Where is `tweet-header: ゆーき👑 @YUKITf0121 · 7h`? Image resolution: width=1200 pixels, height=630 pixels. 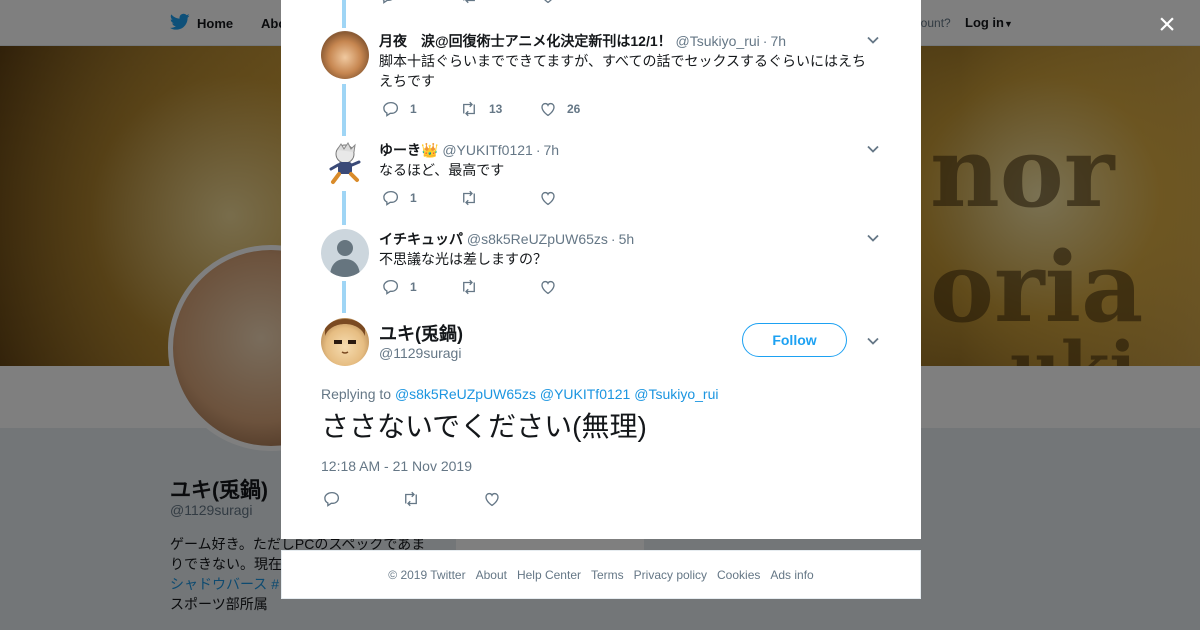
tweet-header: ゆーき👑 @YUKITf0121 · 7h is located at coordinates (624, 150).